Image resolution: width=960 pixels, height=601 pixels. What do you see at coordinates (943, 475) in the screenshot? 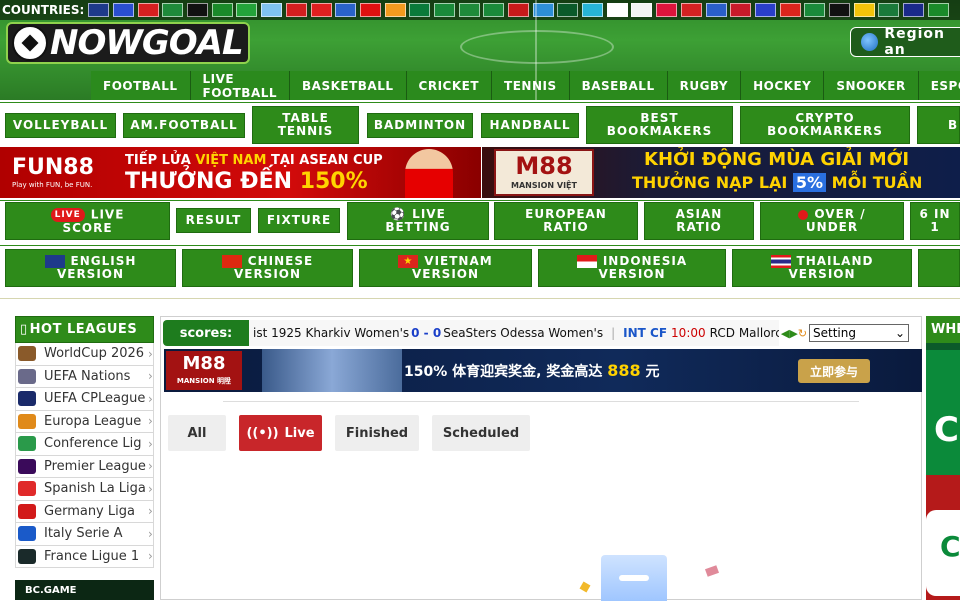
I see `right-ad-banner: C C` at bounding box center [943, 475].